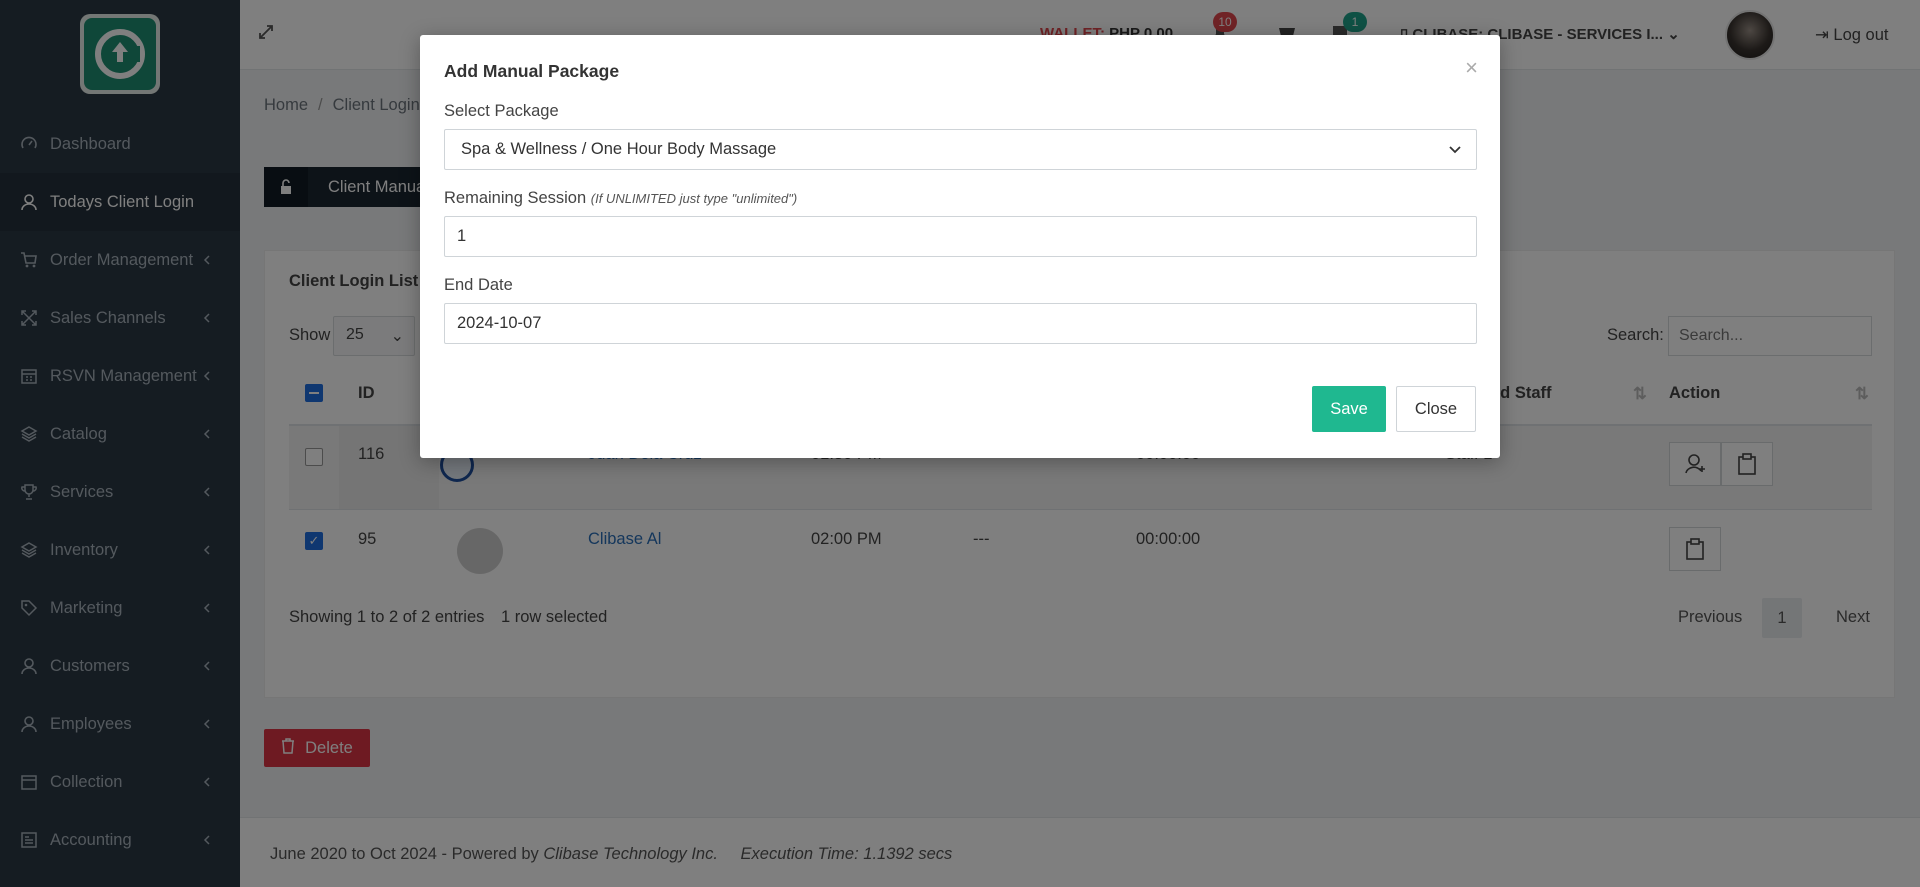 Image resolution: width=1920 pixels, height=887 pixels. What do you see at coordinates (619, 149) in the screenshot?
I see `package-value: Spa & Wellness / One Hour Body Massage` at bounding box center [619, 149].